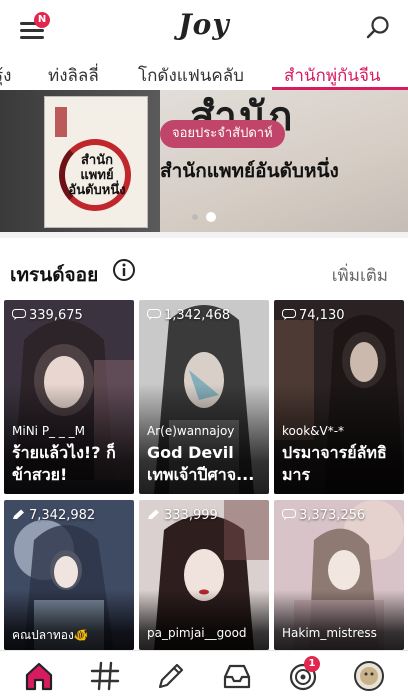 The width and height of the screenshot is (408, 700). I want to click on hashtag-icon, so click(105, 676).